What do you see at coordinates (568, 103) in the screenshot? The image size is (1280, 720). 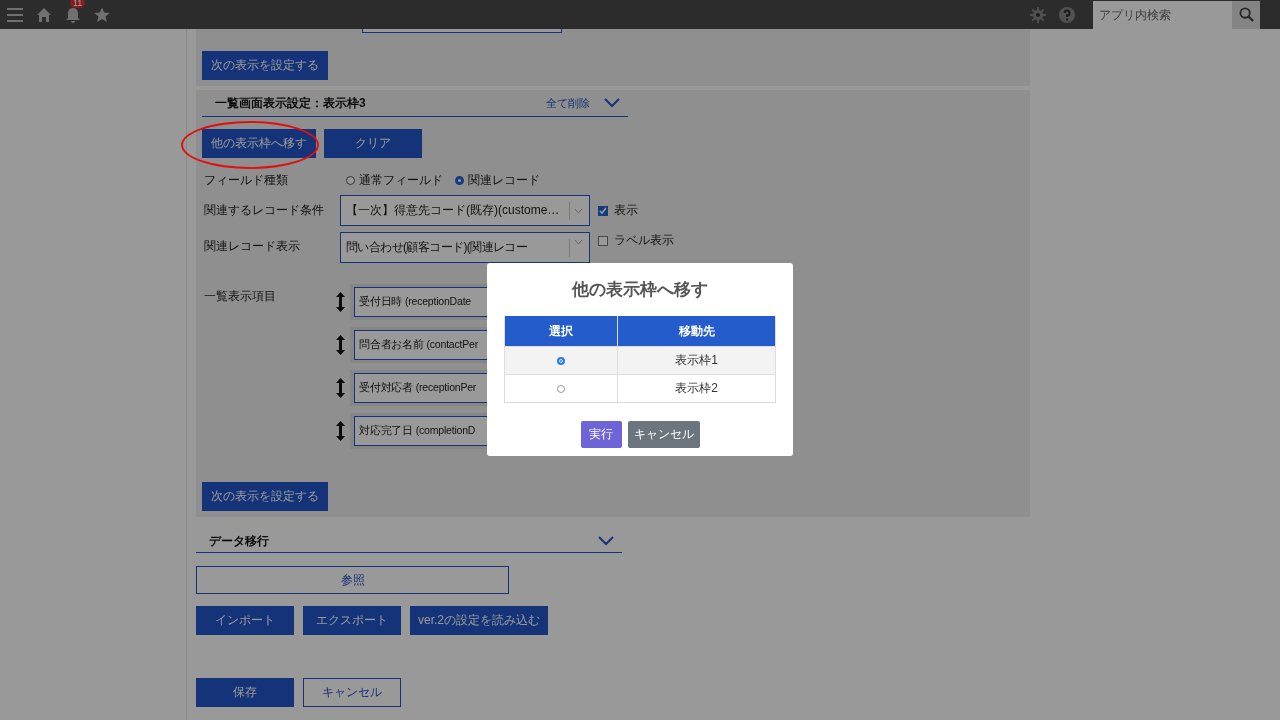 I see `delete-all-link: 全て削除` at bounding box center [568, 103].